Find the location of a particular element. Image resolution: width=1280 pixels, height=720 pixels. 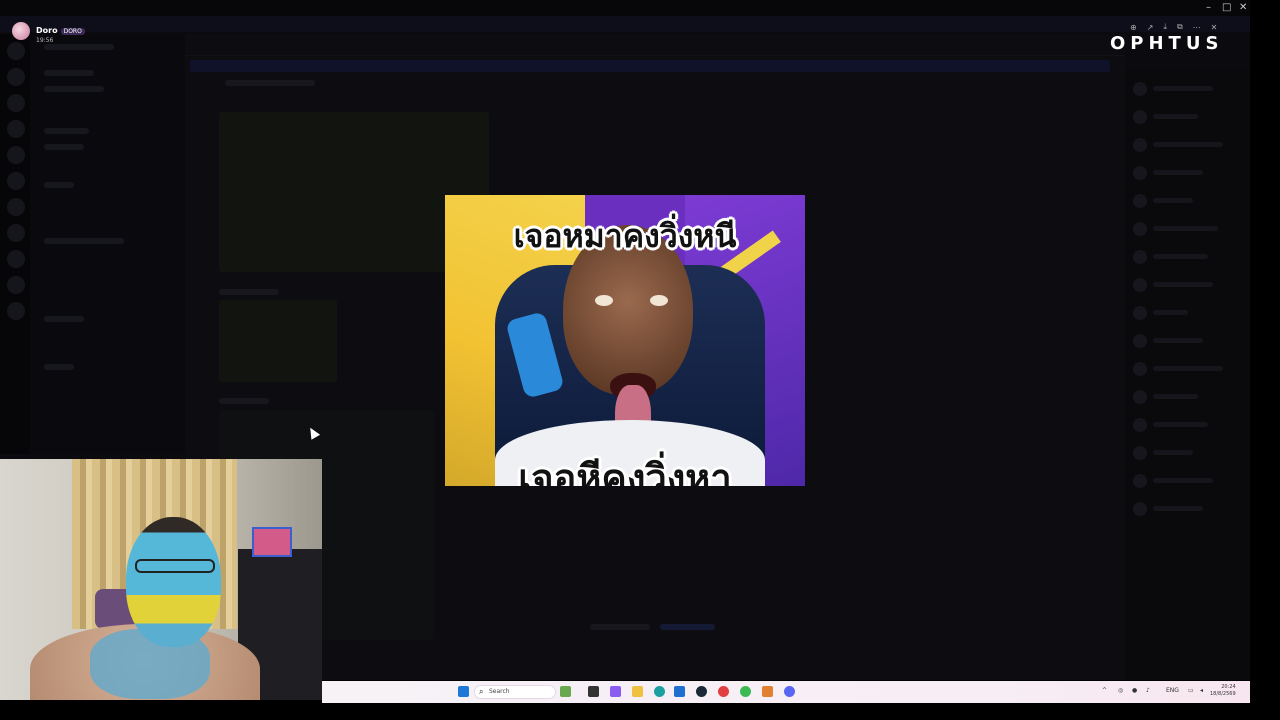

chrome-icon is located at coordinates (723, 691).